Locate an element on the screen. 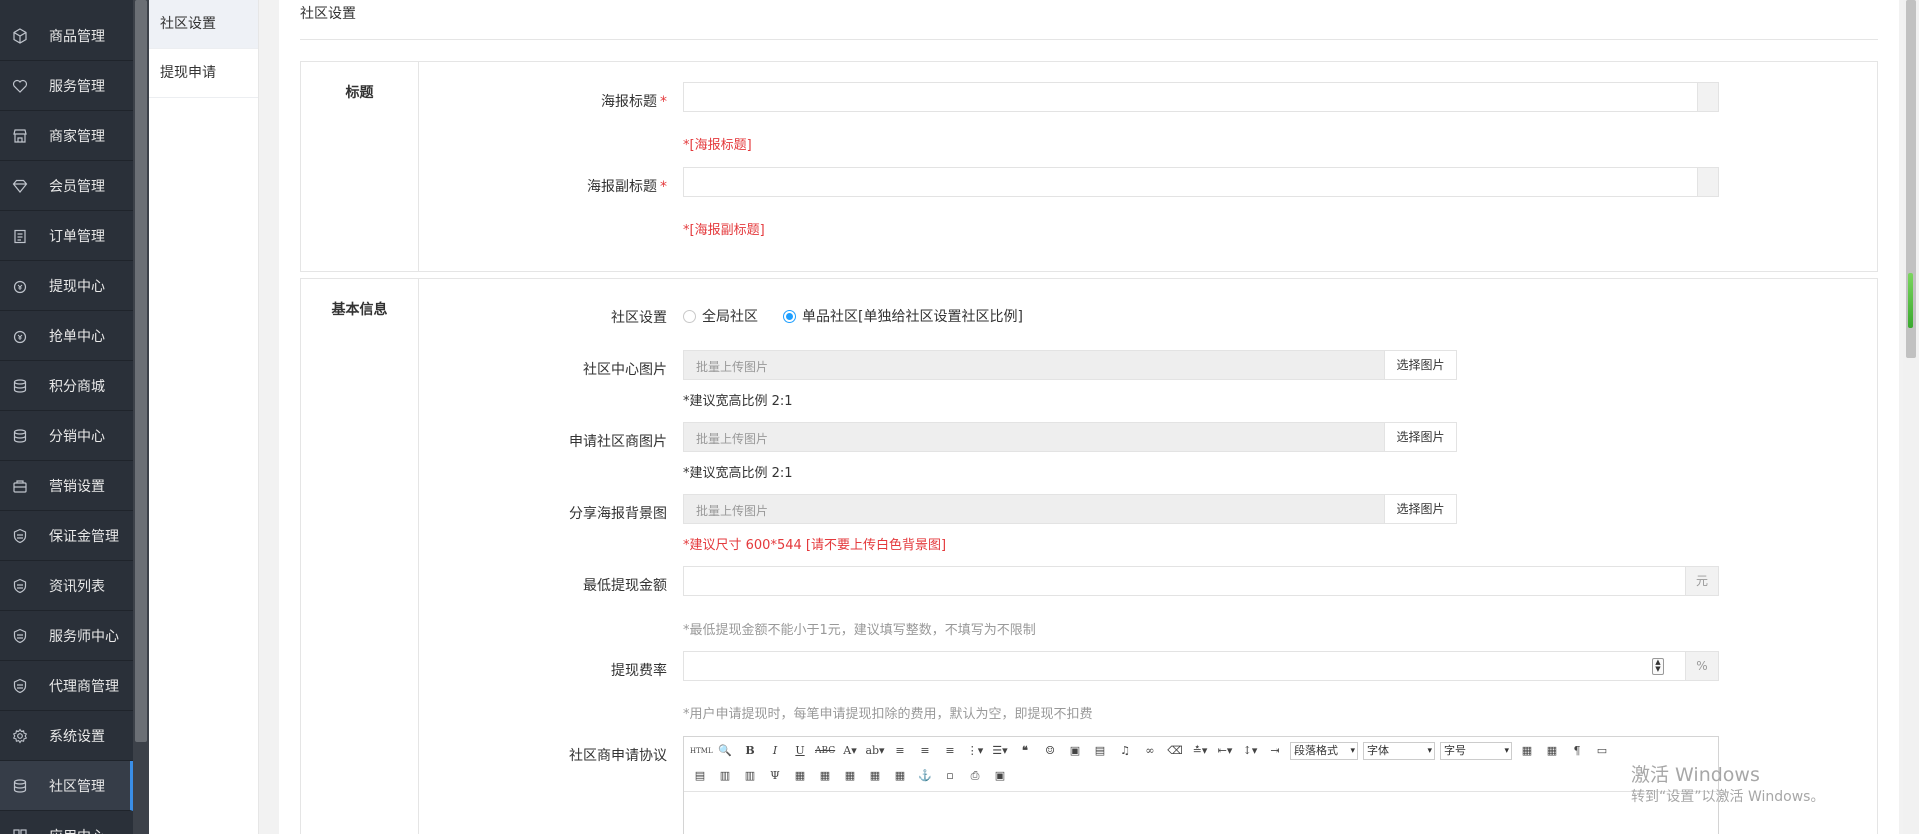  sidebar-item: 提现中心 is located at coordinates (66, 286).